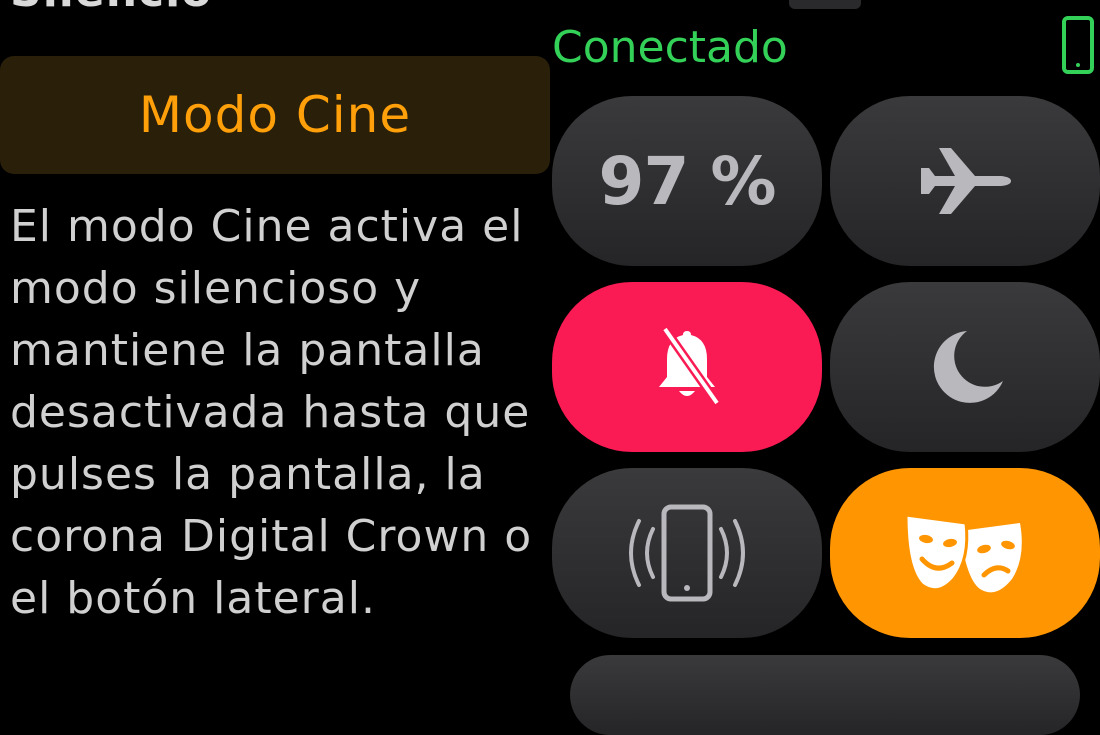 This screenshot has height=735, width=1100. I want to click on page-title: Silencio, so click(111, 8).